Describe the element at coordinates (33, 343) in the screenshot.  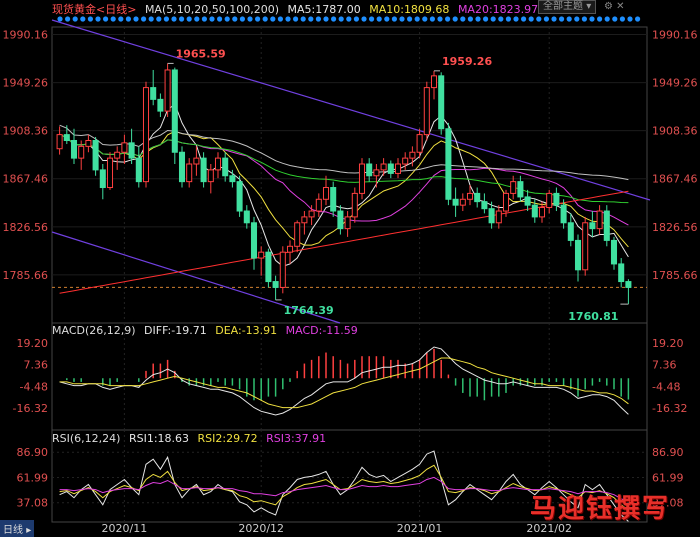
I see `macd-y-tick-left: 19.20` at that location.